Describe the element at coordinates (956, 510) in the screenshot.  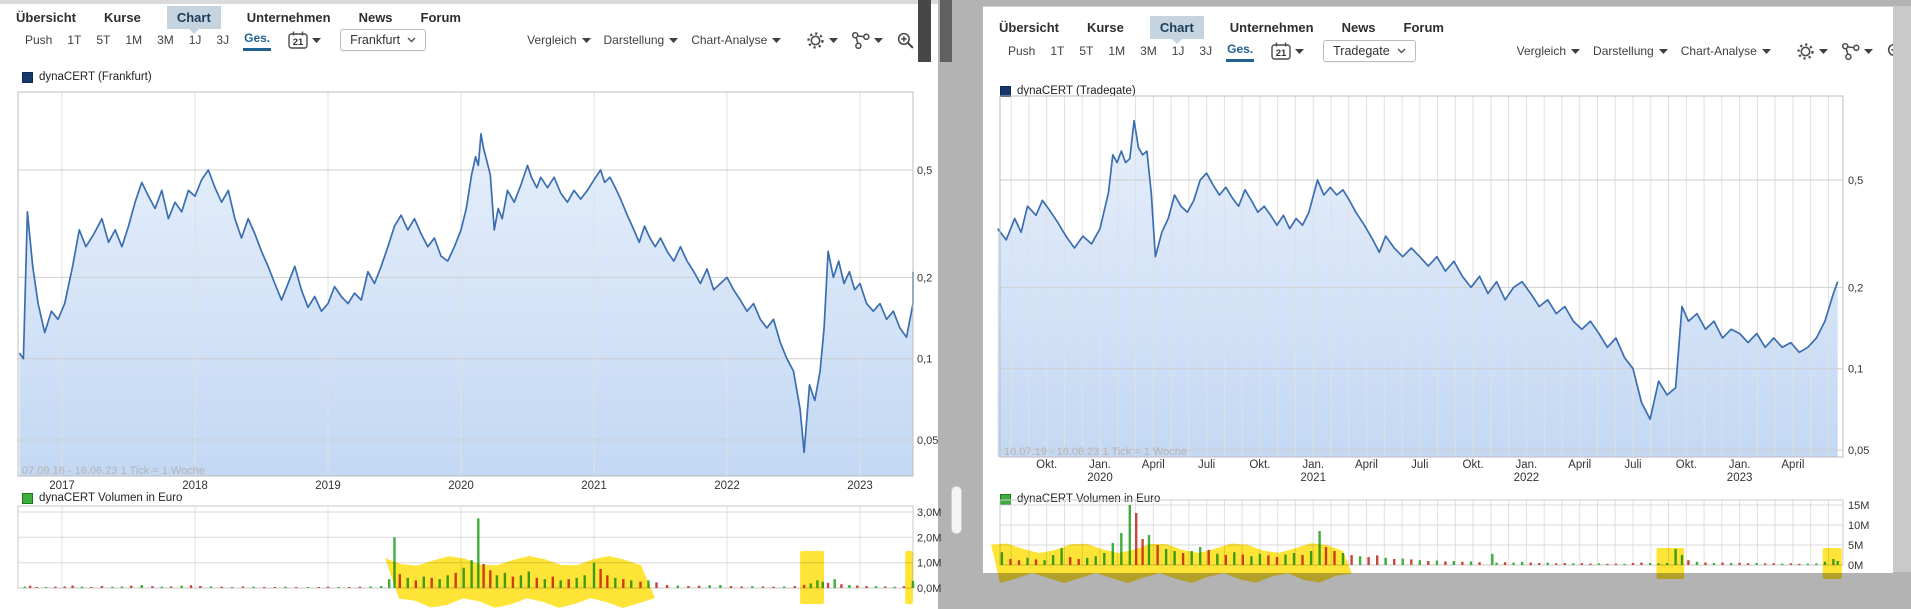
I see `scrollbar-thumb` at that location.